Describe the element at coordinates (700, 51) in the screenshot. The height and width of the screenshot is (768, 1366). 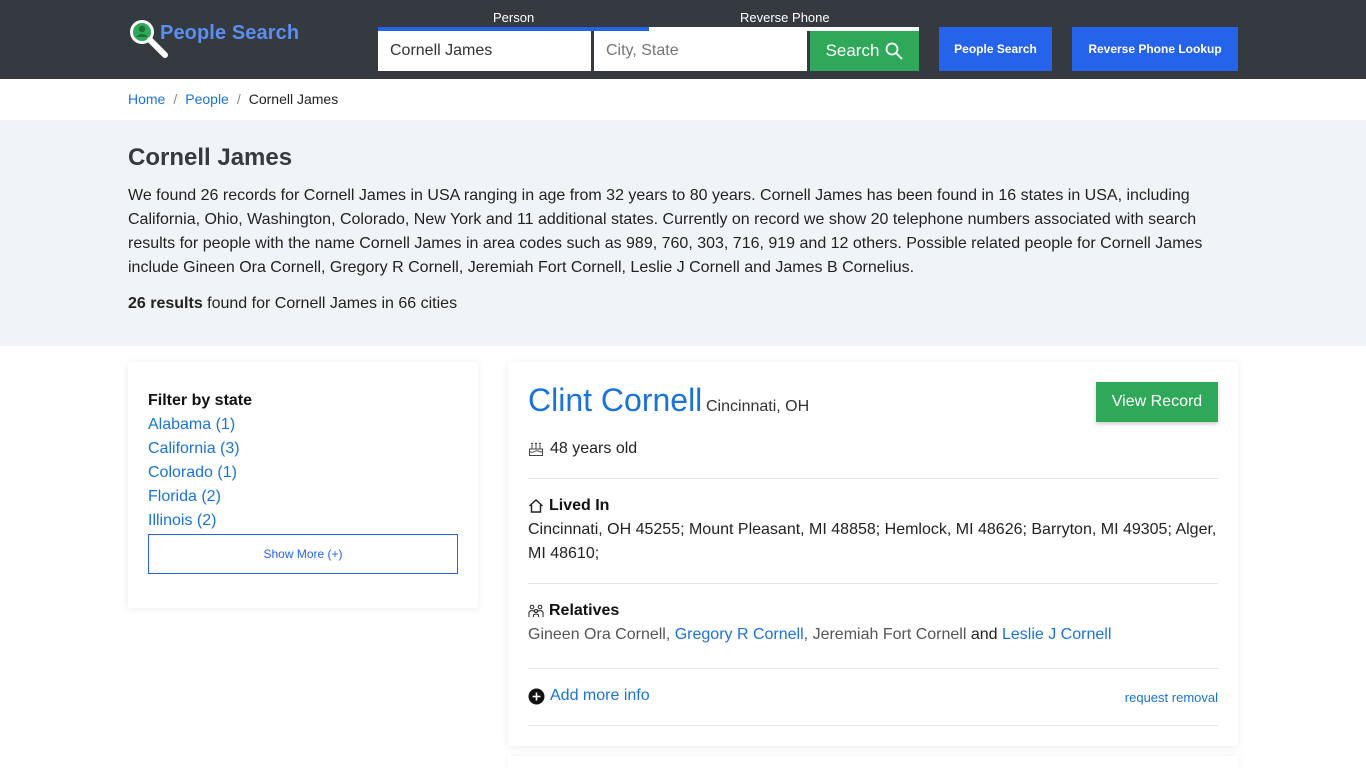
I see `location-input` at that location.